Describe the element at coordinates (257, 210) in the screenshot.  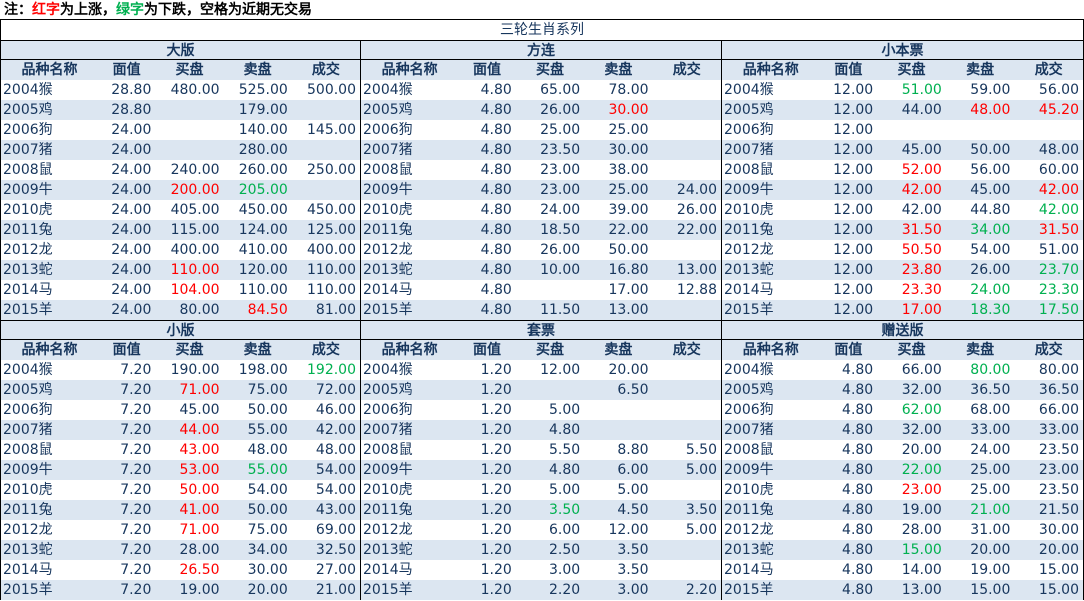
I see `cell-ask: 450.00` at that location.